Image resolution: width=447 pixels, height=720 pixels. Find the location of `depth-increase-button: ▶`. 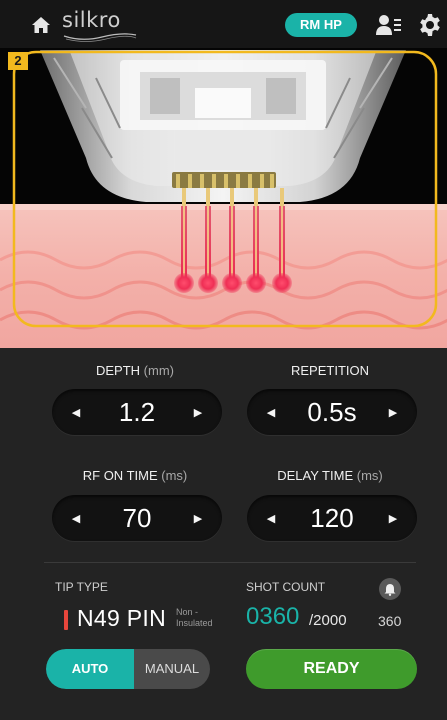

depth-increase-button: ▶ is located at coordinates (198, 412).